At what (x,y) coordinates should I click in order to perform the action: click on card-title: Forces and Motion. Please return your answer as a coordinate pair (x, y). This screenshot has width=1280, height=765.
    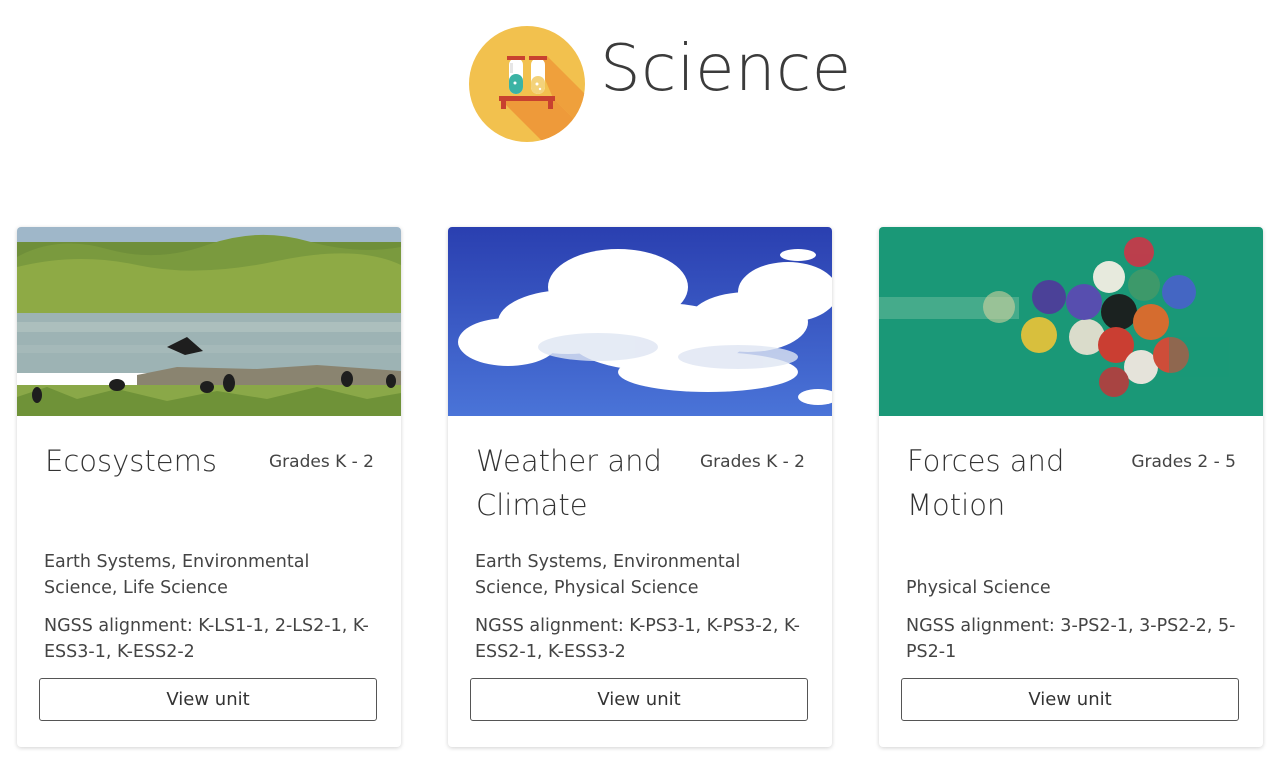
    Looking at the image, I should click on (986, 483).